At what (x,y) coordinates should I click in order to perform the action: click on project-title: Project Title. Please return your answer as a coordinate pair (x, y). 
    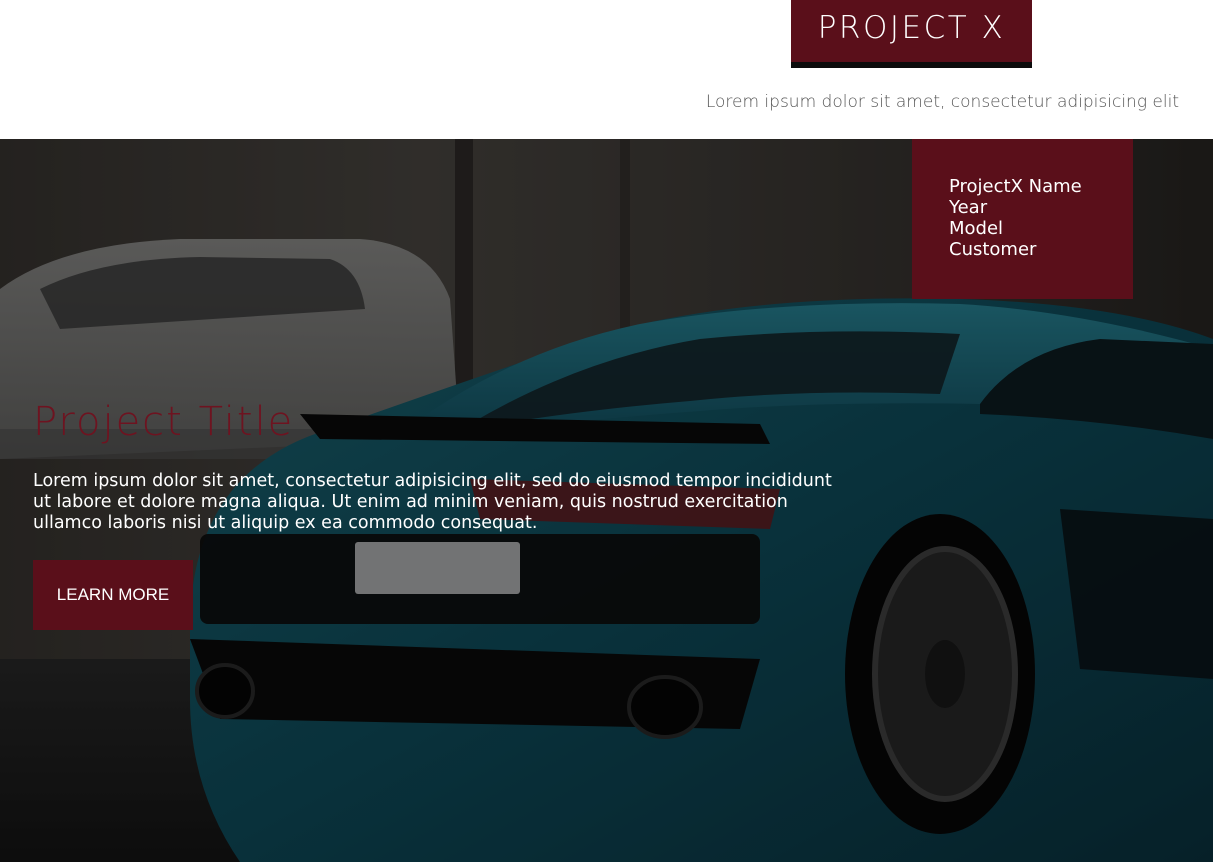
    Looking at the image, I should click on (164, 422).